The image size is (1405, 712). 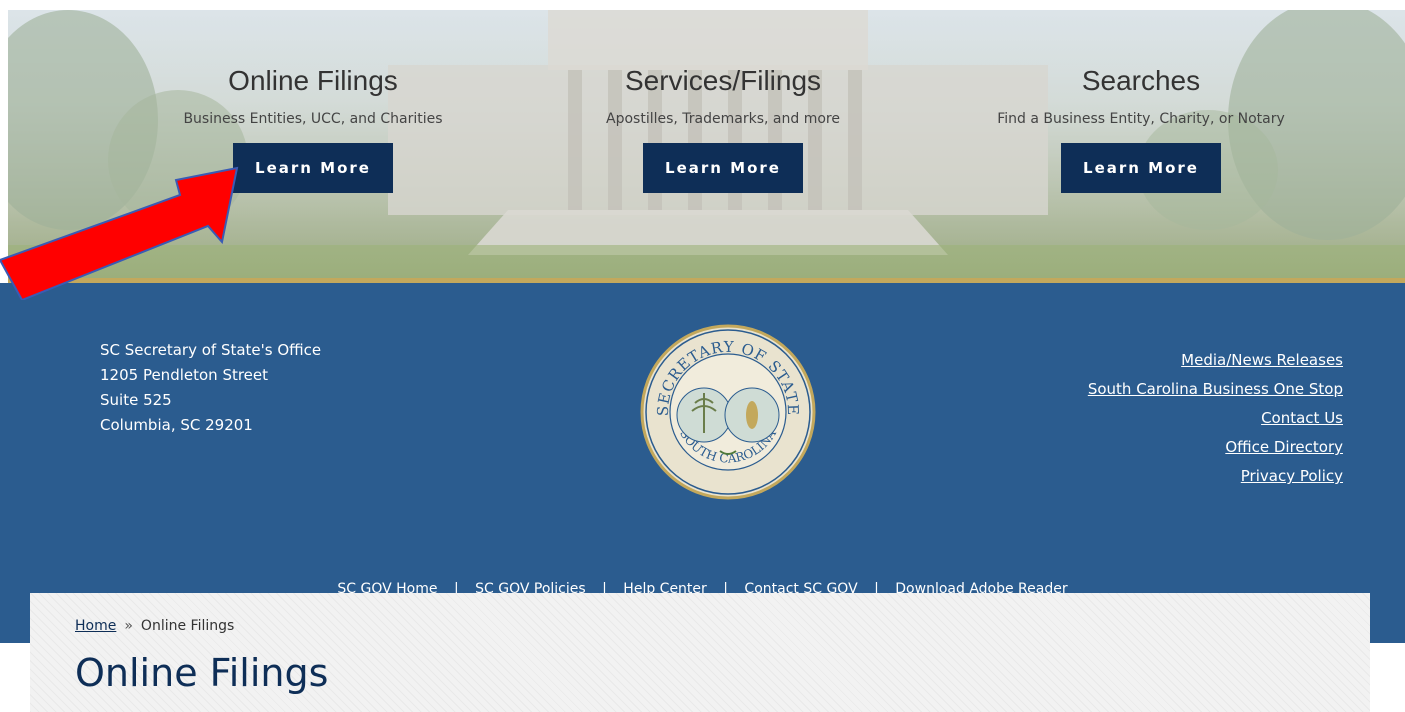 I want to click on learn-more-button-searches: Learn More, so click(x=1141, y=168).